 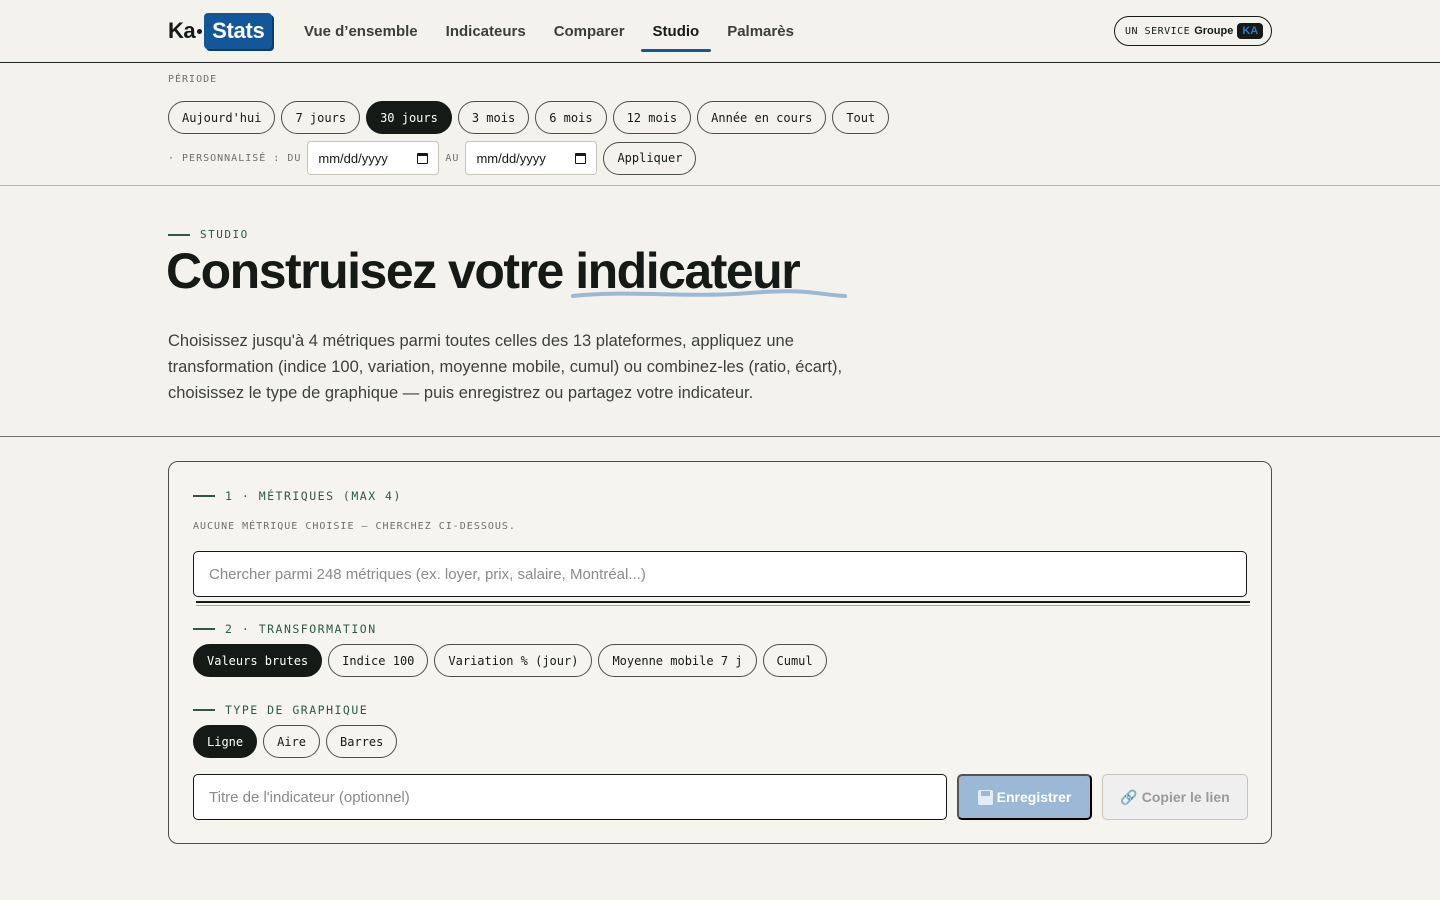 I want to click on copy-link-button: 🔗 Copier le lien, so click(x=1175, y=797).